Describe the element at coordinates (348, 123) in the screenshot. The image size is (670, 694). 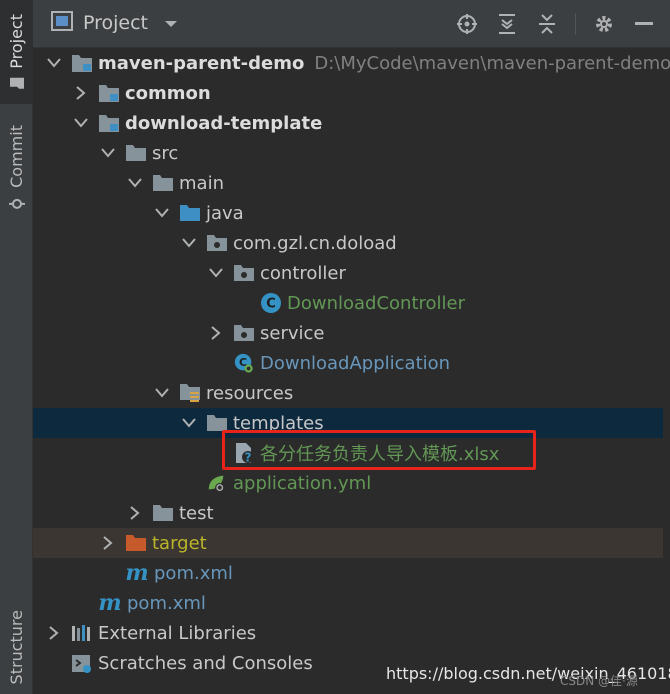
I see `tree-row-download-template: download-template` at that location.